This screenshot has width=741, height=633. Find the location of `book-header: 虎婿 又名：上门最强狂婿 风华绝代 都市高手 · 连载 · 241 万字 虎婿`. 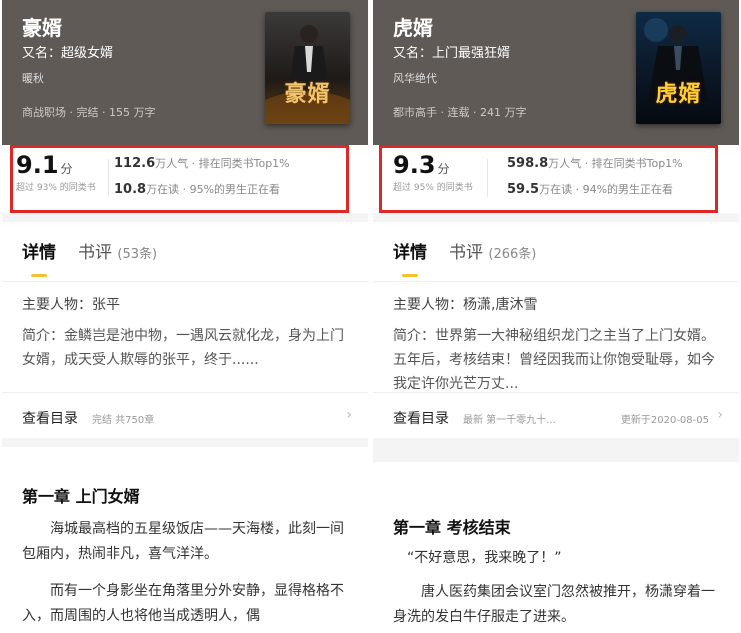

book-header: 虎婿 又名：上门最强狂婿 风华绝代 都市高手 · 连载 · 241 万字 虎婿 is located at coordinates (556, 72).